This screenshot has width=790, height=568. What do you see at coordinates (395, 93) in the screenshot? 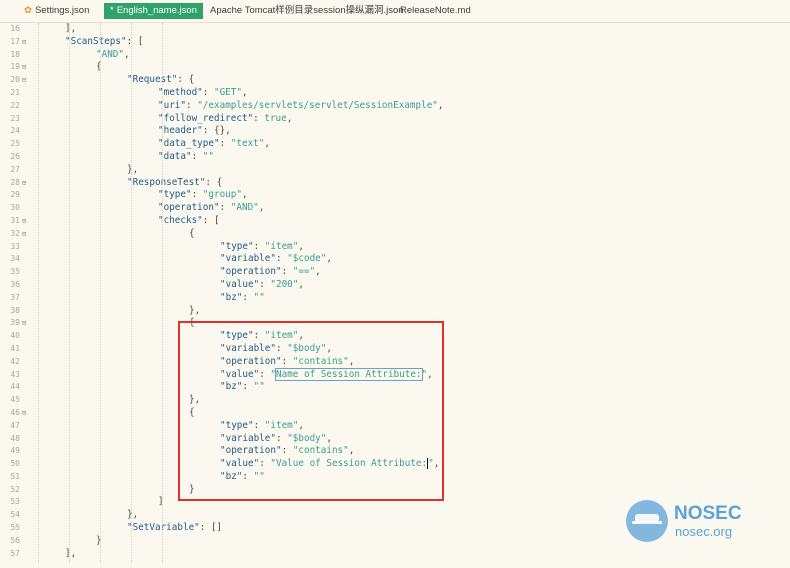
I see `code-line: 21 "method": "GET",` at bounding box center [395, 93].